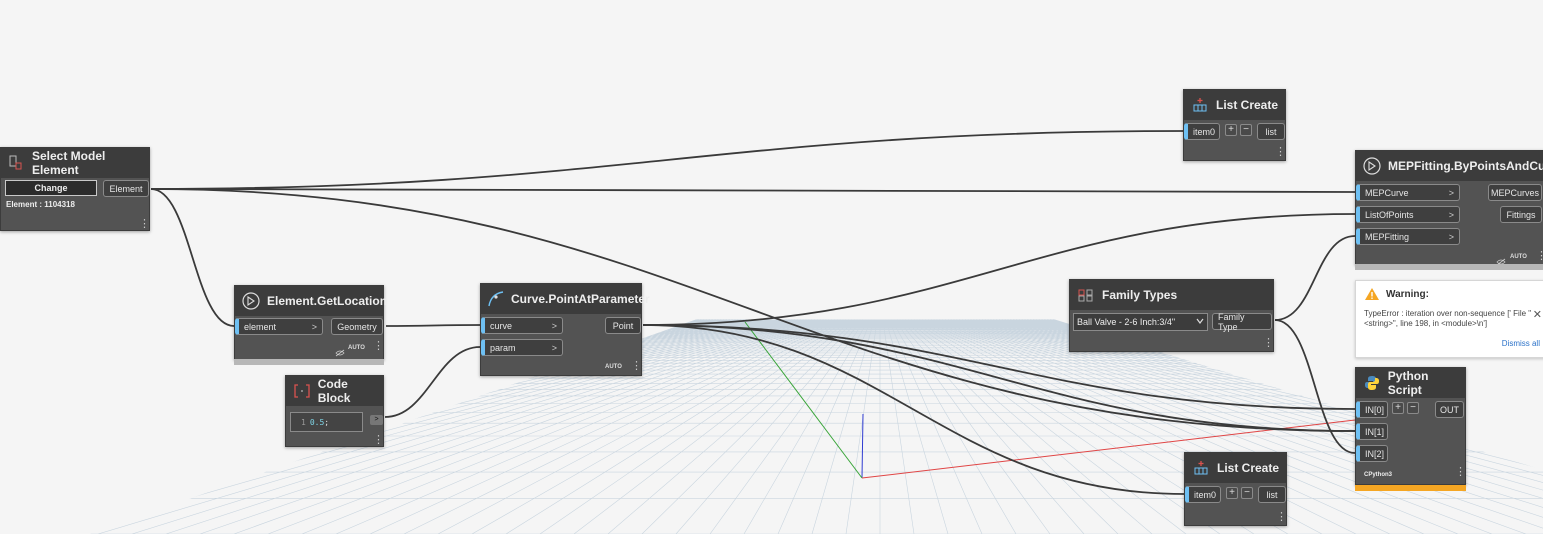 This screenshot has height=534, width=1543. I want to click on port-label: element, so click(260, 326).